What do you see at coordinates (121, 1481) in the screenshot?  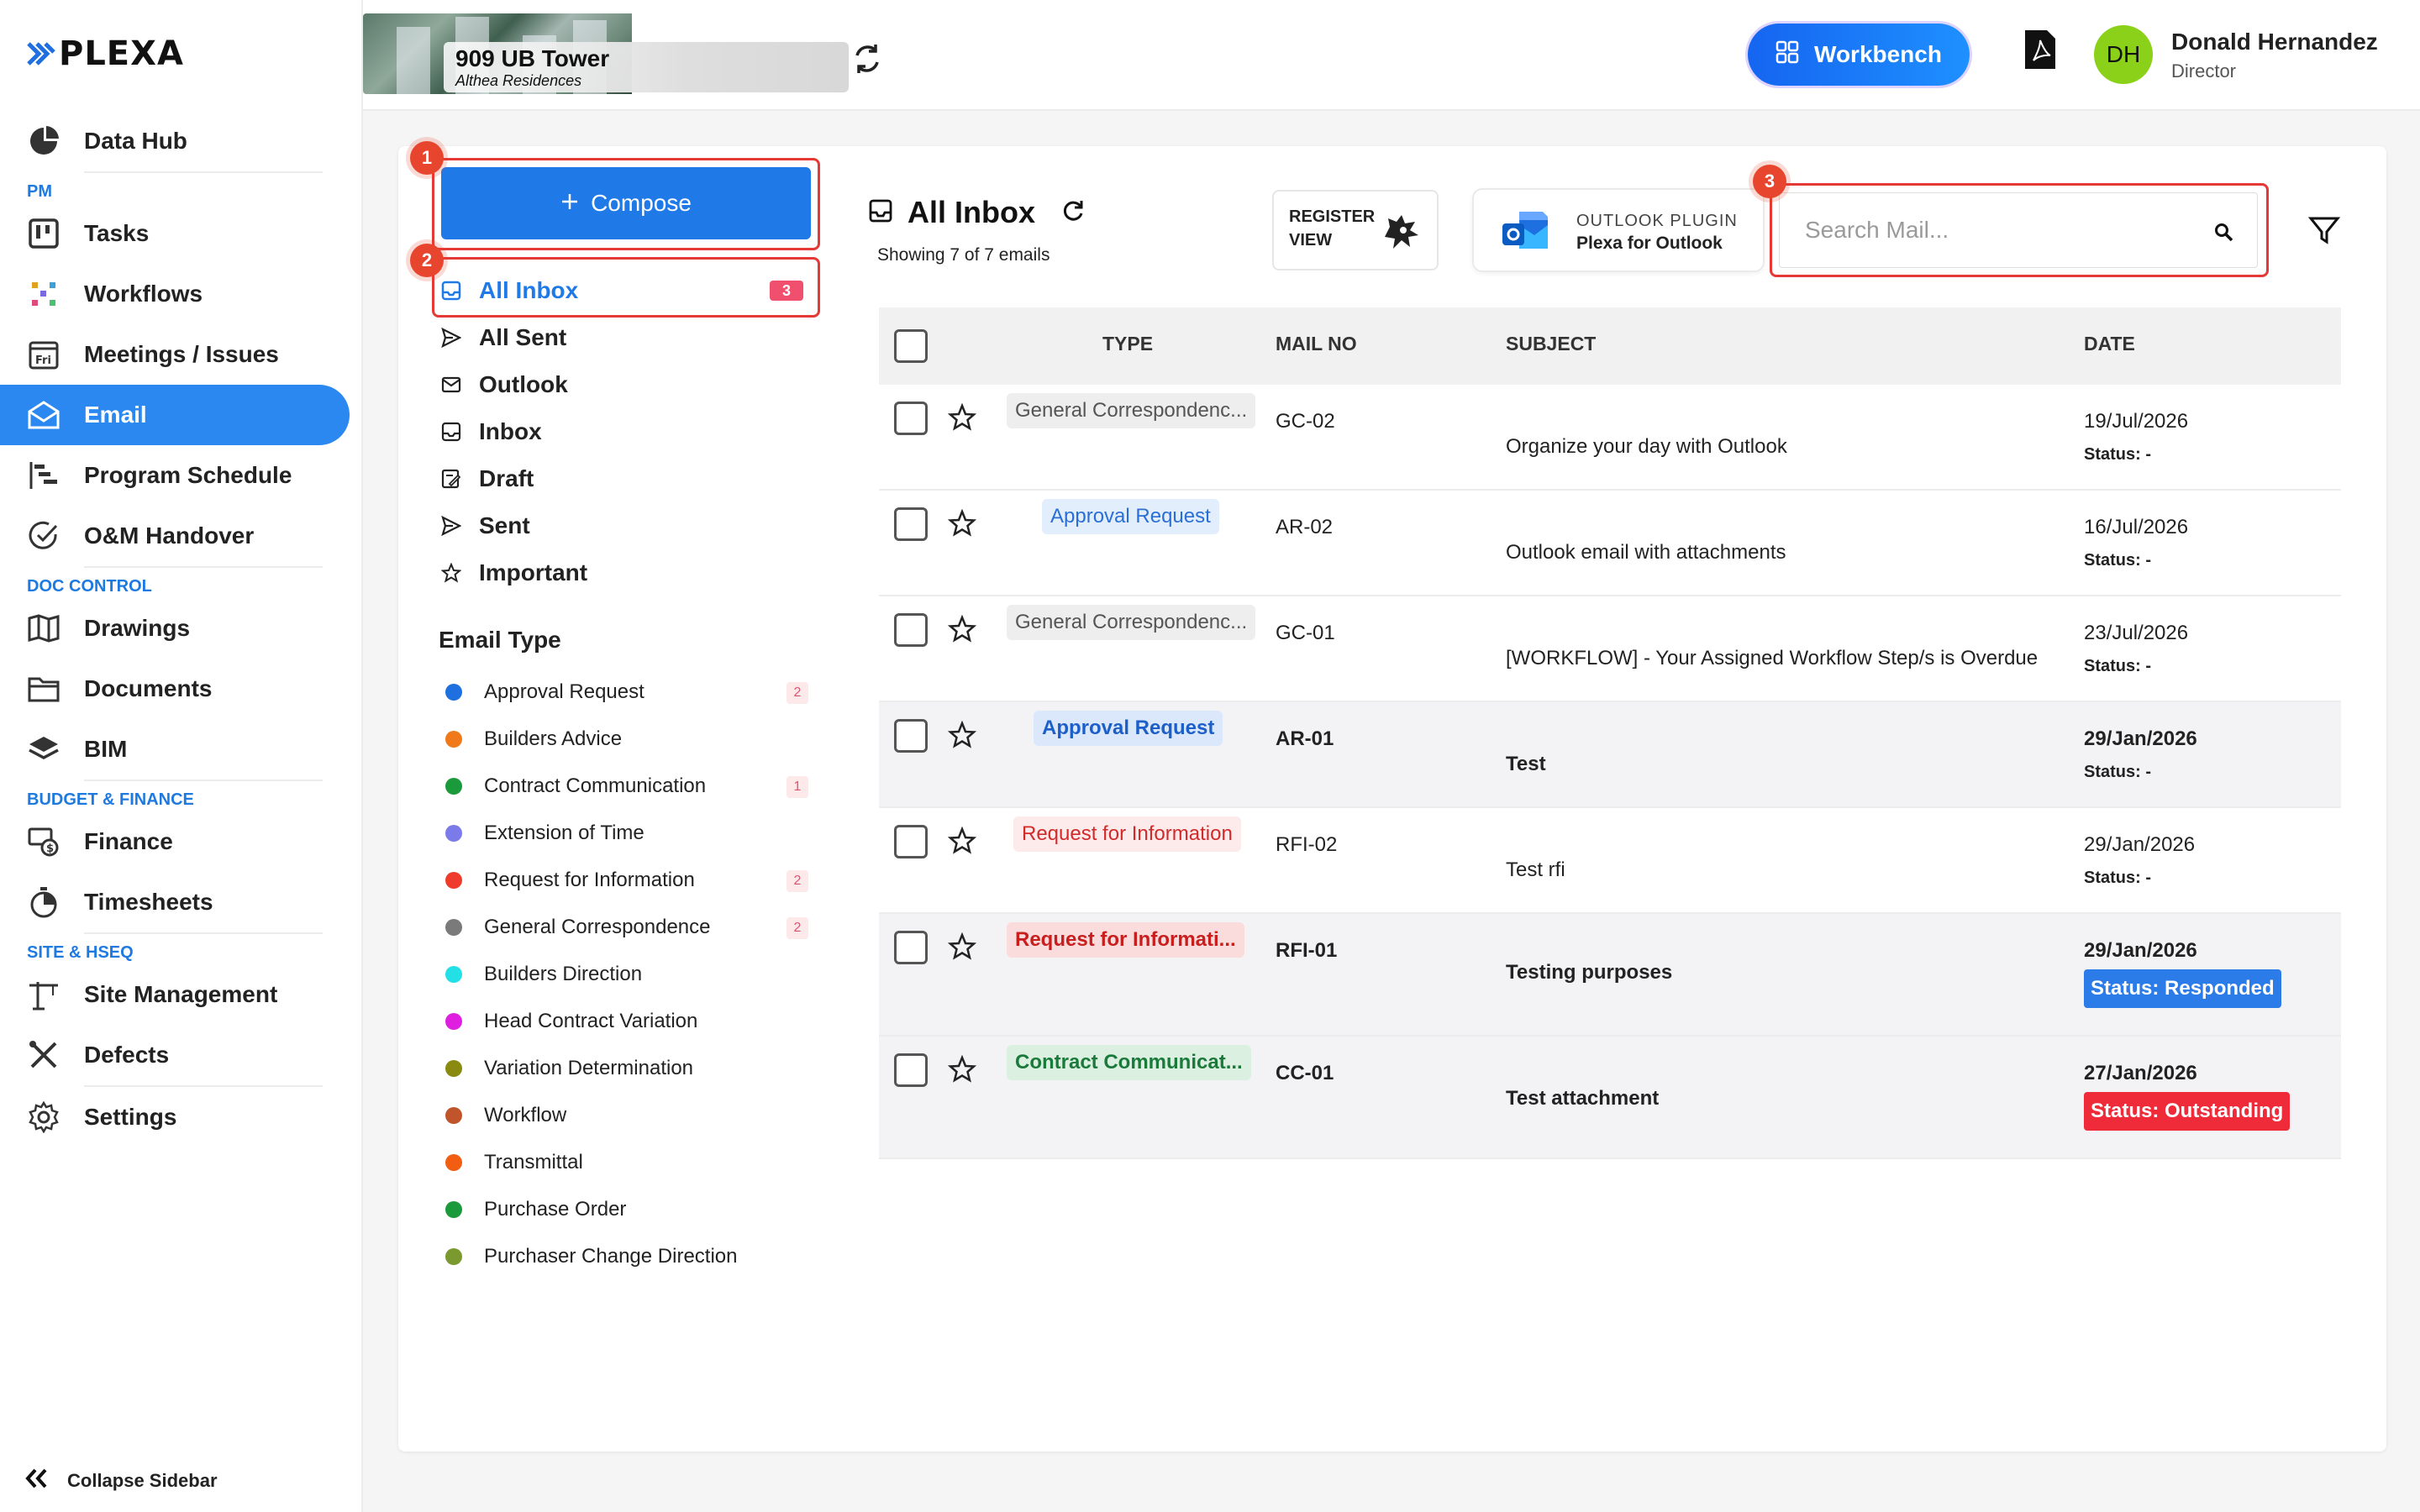 I see `collapse-sidebar-button: Collapse Sidebar` at bounding box center [121, 1481].